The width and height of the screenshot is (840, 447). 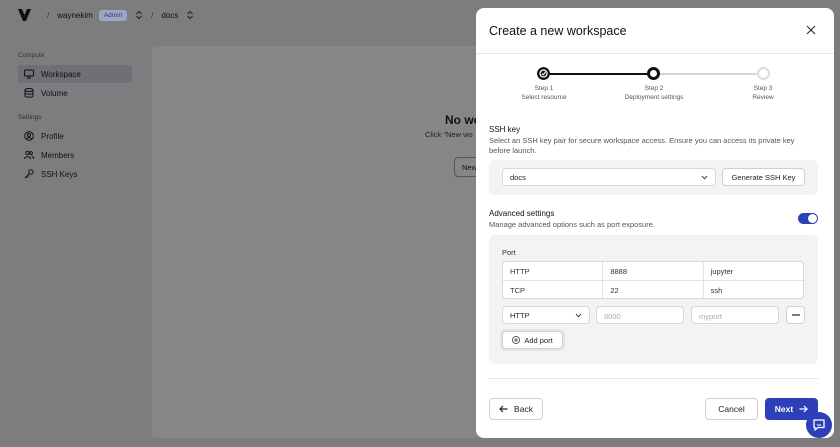 What do you see at coordinates (655, 31) in the screenshot?
I see `modal-header: Create a new workspace` at bounding box center [655, 31].